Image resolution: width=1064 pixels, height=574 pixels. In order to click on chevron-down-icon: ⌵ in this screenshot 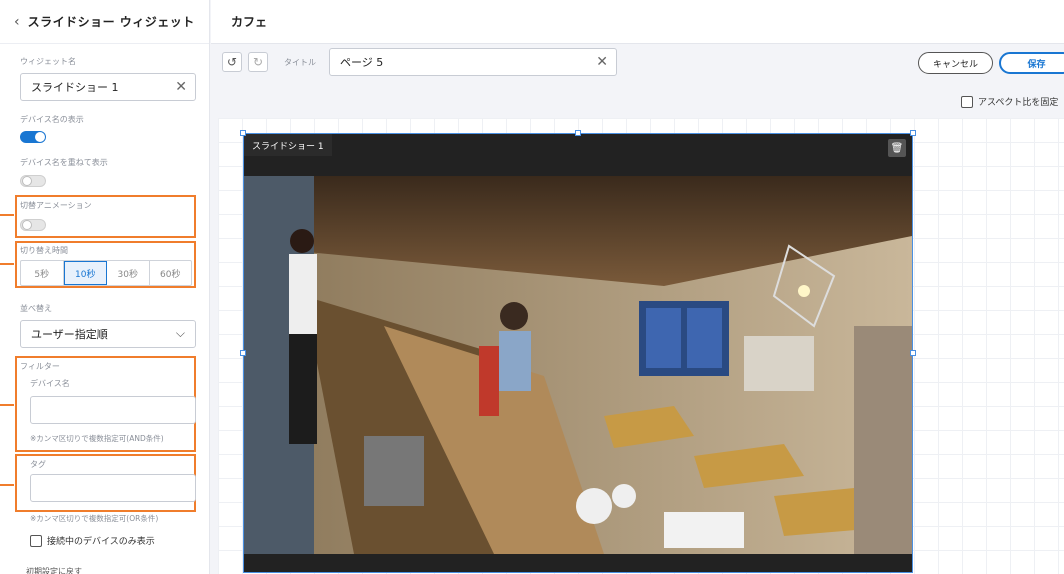, I will do `click(180, 333)`.